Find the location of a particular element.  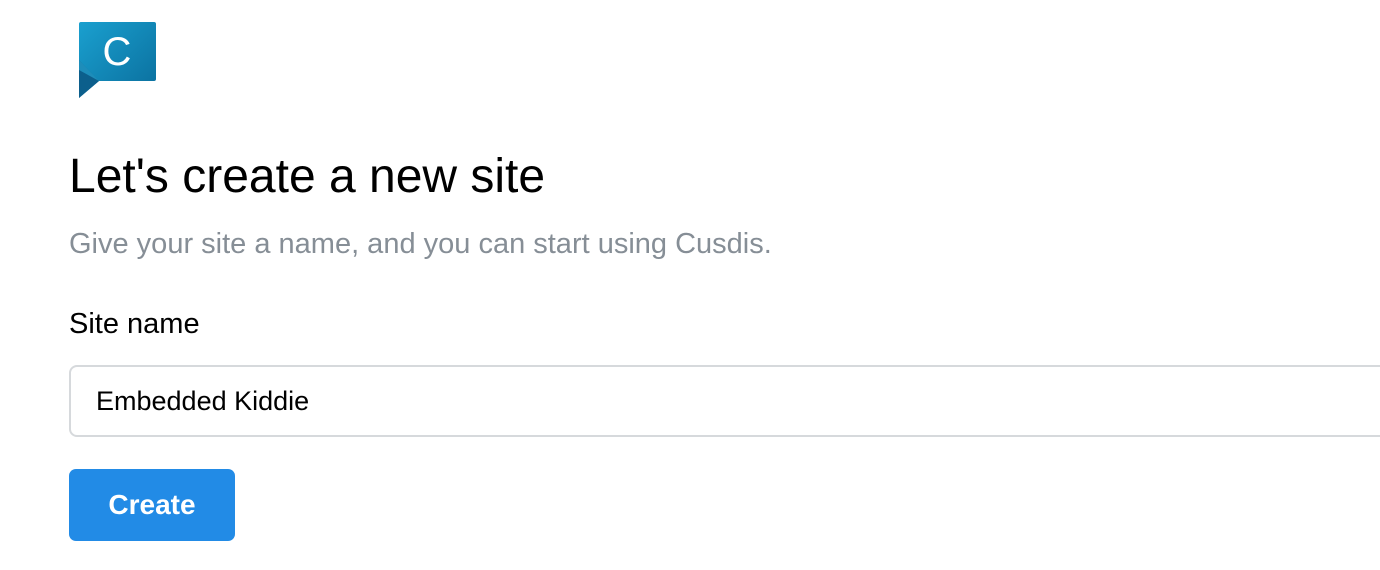

site-name-field-wrapper is located at coordinates (724, 401).